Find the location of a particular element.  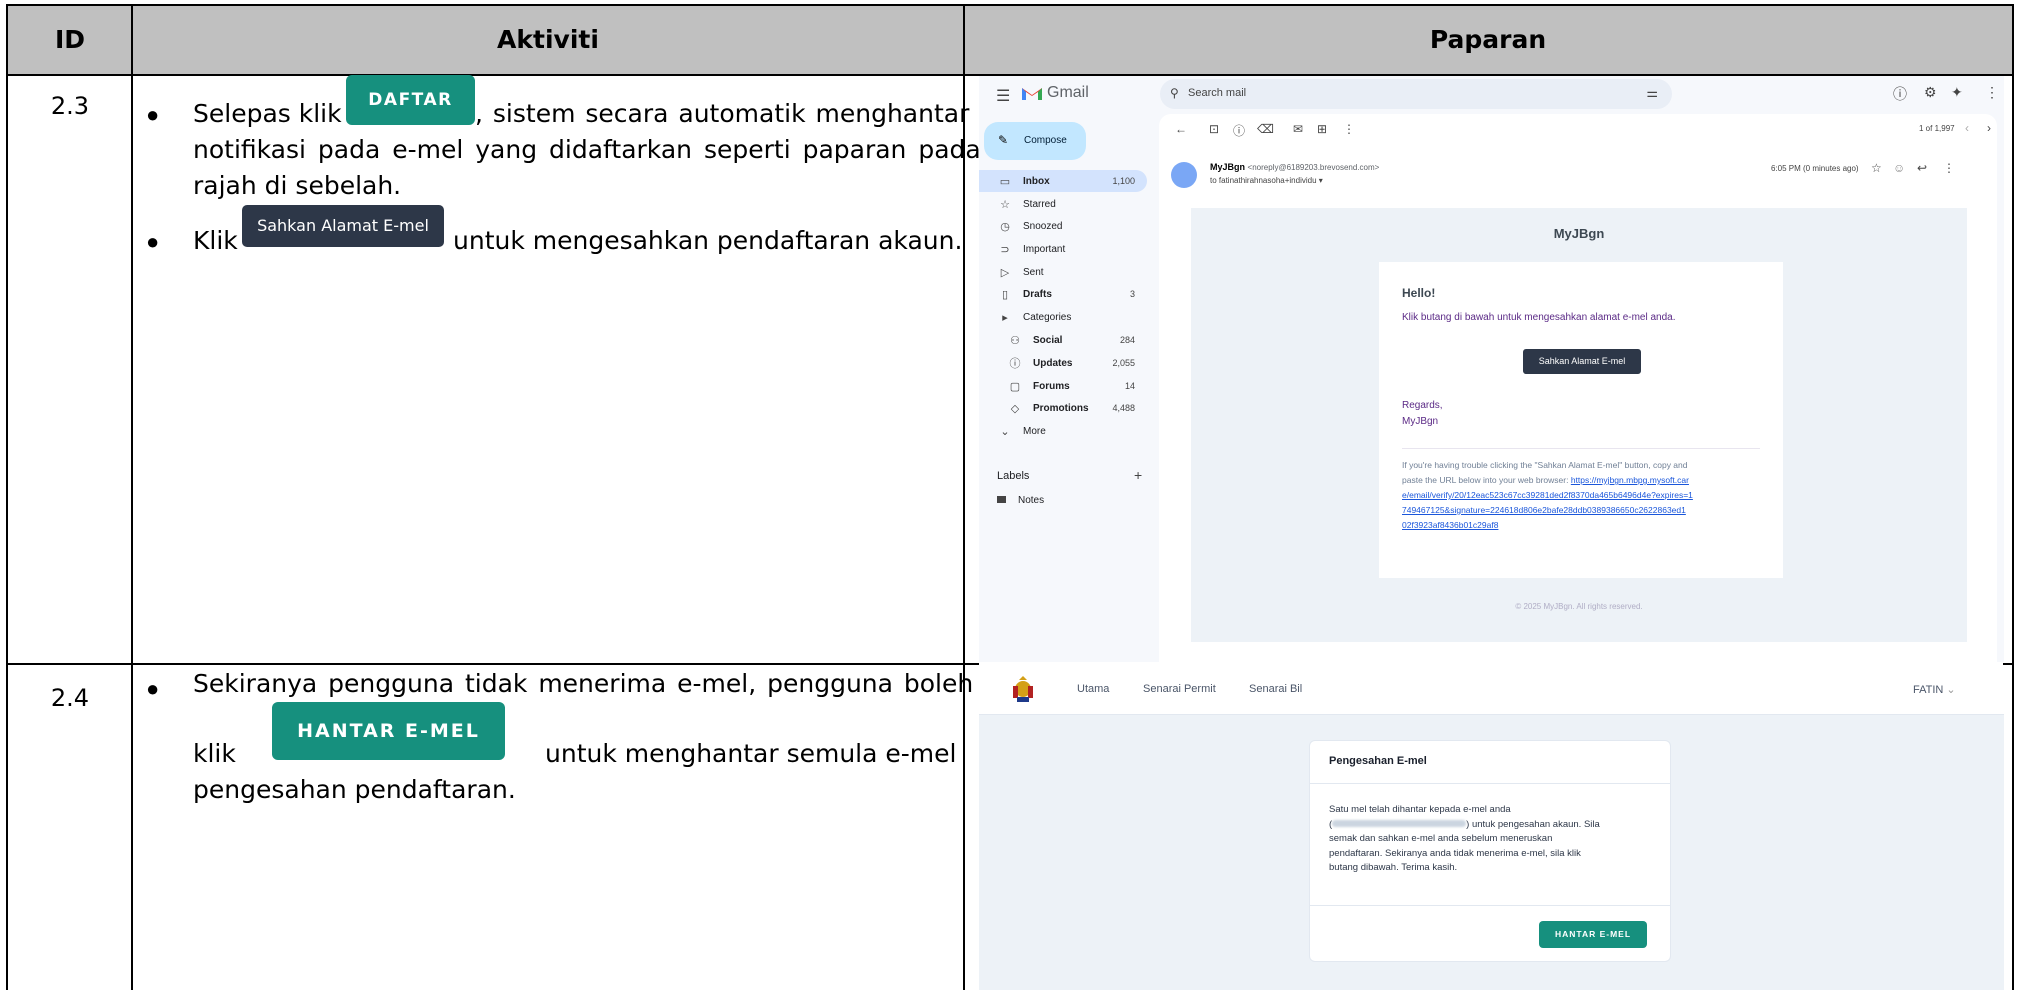

sidebar-item-snoozed: ◷ Snoozed is located at coordinates (1063, 226).